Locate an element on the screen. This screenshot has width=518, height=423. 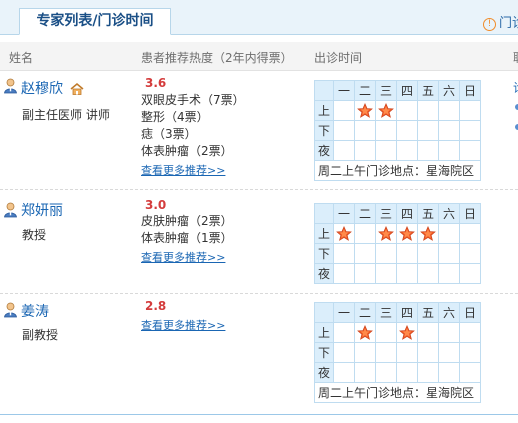
recommendation-item: 整形（4票） is located at coordinates (175, 117).